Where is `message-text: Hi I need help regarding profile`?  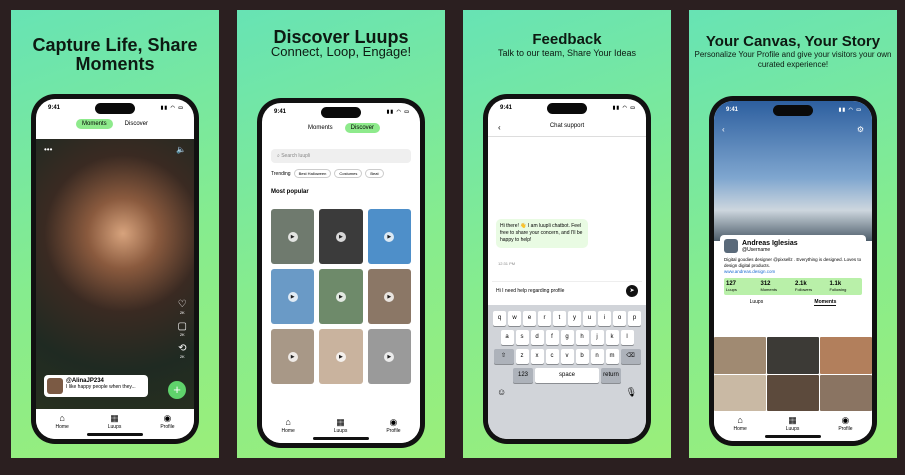
message-text: Hi I need help regarding profile is located at coordinates (530, 291).